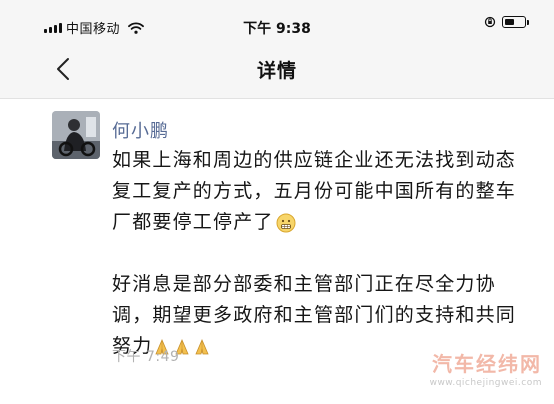  I want to click on battery-icon, so click(515, 22).